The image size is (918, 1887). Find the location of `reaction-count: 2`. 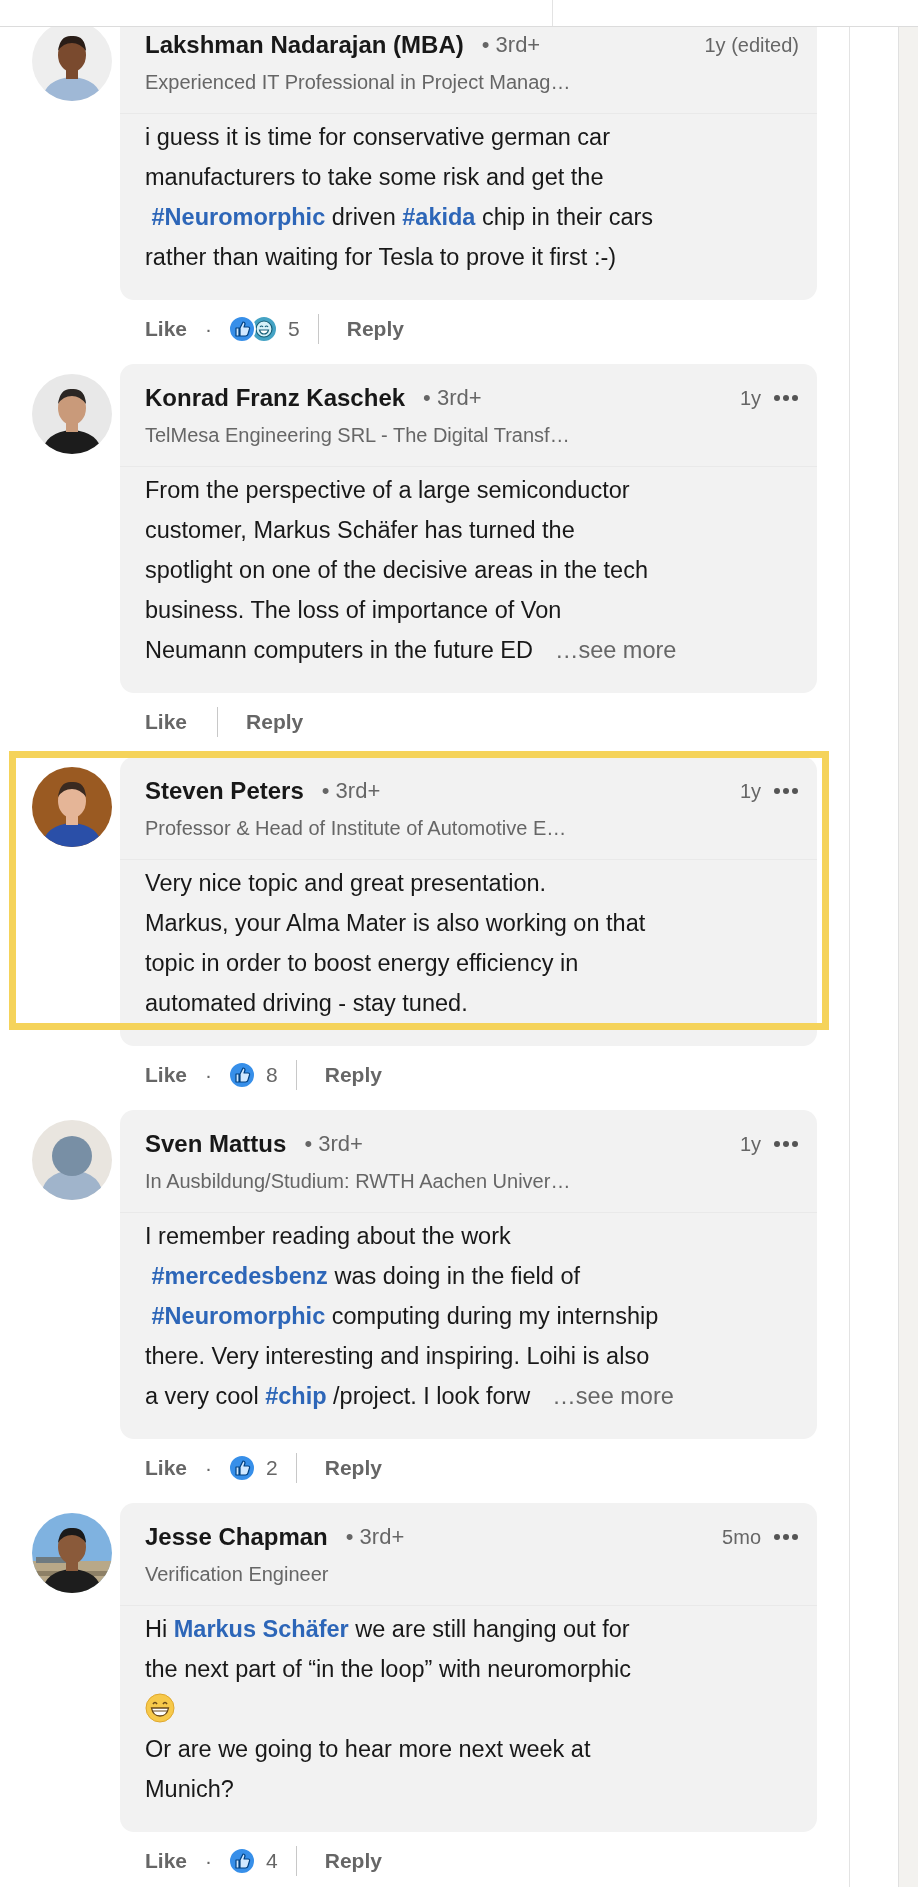

reaction-count: 2 is located at coordinates (272, 1468).